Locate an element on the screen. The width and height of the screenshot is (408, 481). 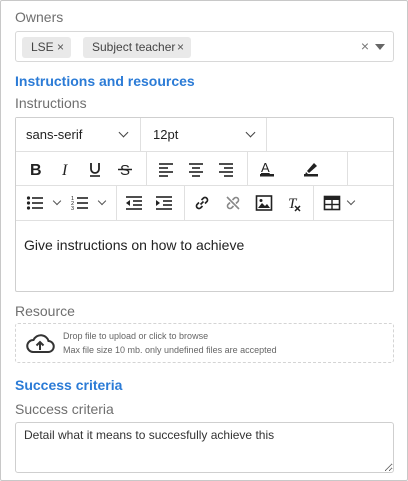
text-color-icon: A is located at coordinates (267, 169).